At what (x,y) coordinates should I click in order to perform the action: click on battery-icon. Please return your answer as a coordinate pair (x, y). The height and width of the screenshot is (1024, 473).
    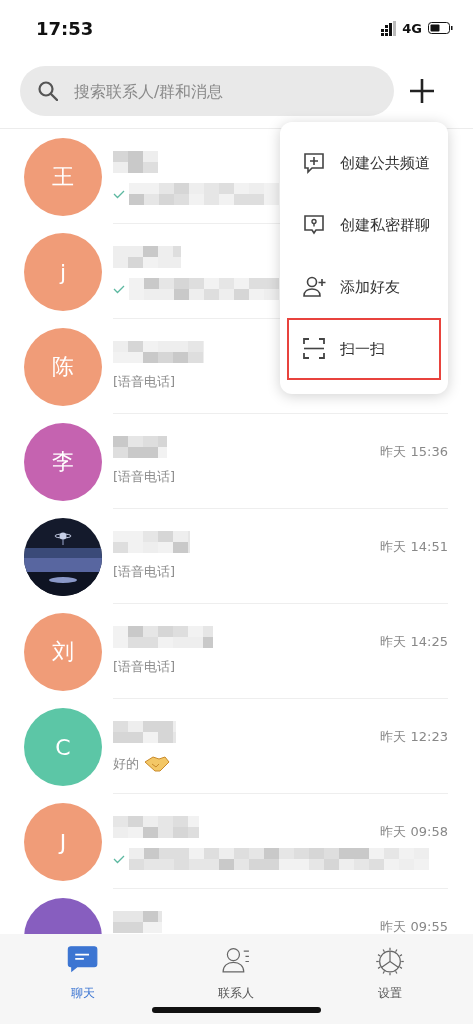
    Looking at the image, I should click on (440, 28).